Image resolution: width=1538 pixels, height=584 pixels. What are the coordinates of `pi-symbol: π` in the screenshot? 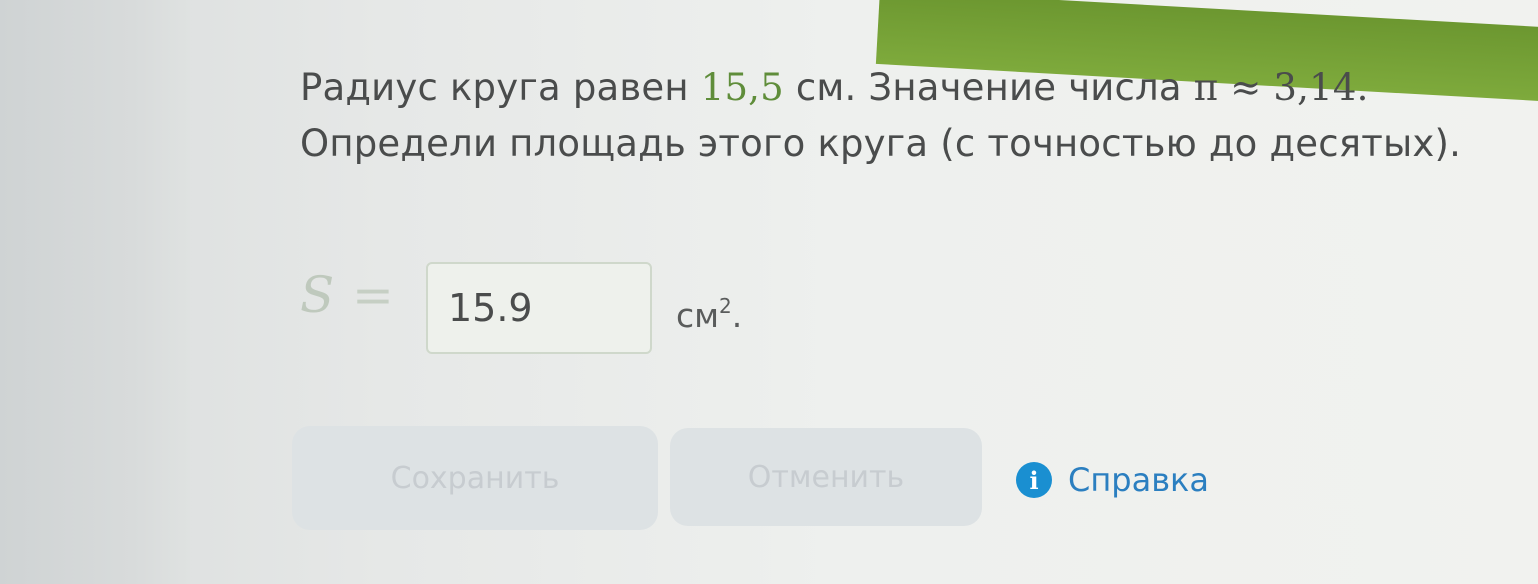 It's located at (1206, 87).